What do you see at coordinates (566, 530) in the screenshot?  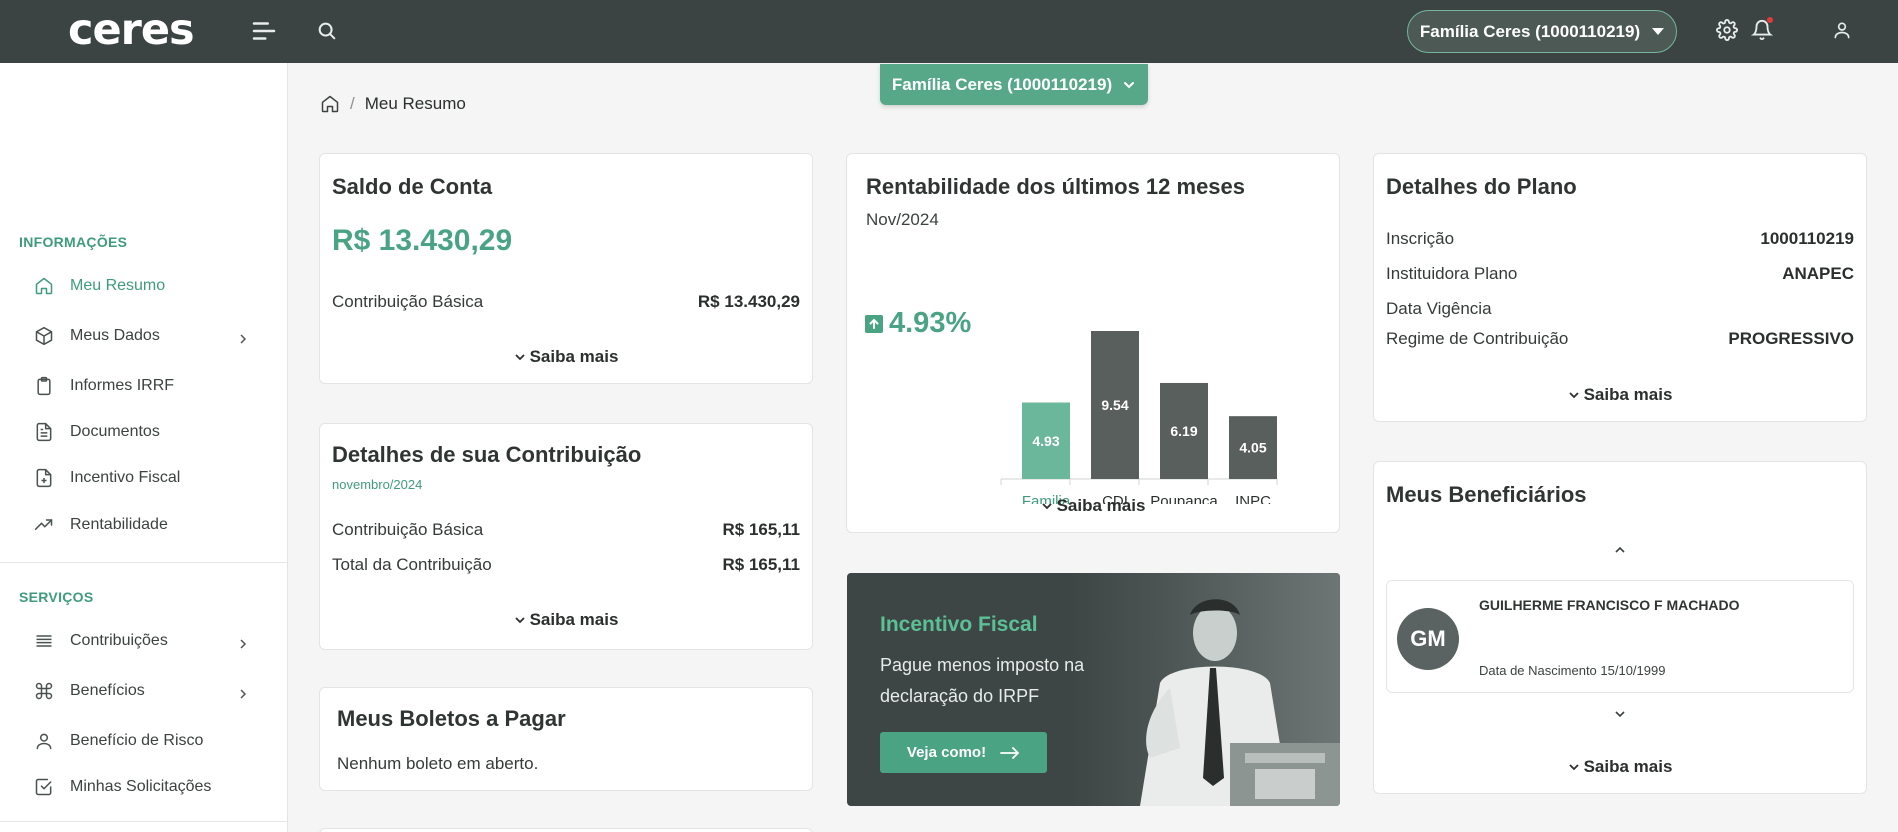 I see `contribuicao-row: Contribuição Básica R$ 165,11` at bounding box center [566, 530].